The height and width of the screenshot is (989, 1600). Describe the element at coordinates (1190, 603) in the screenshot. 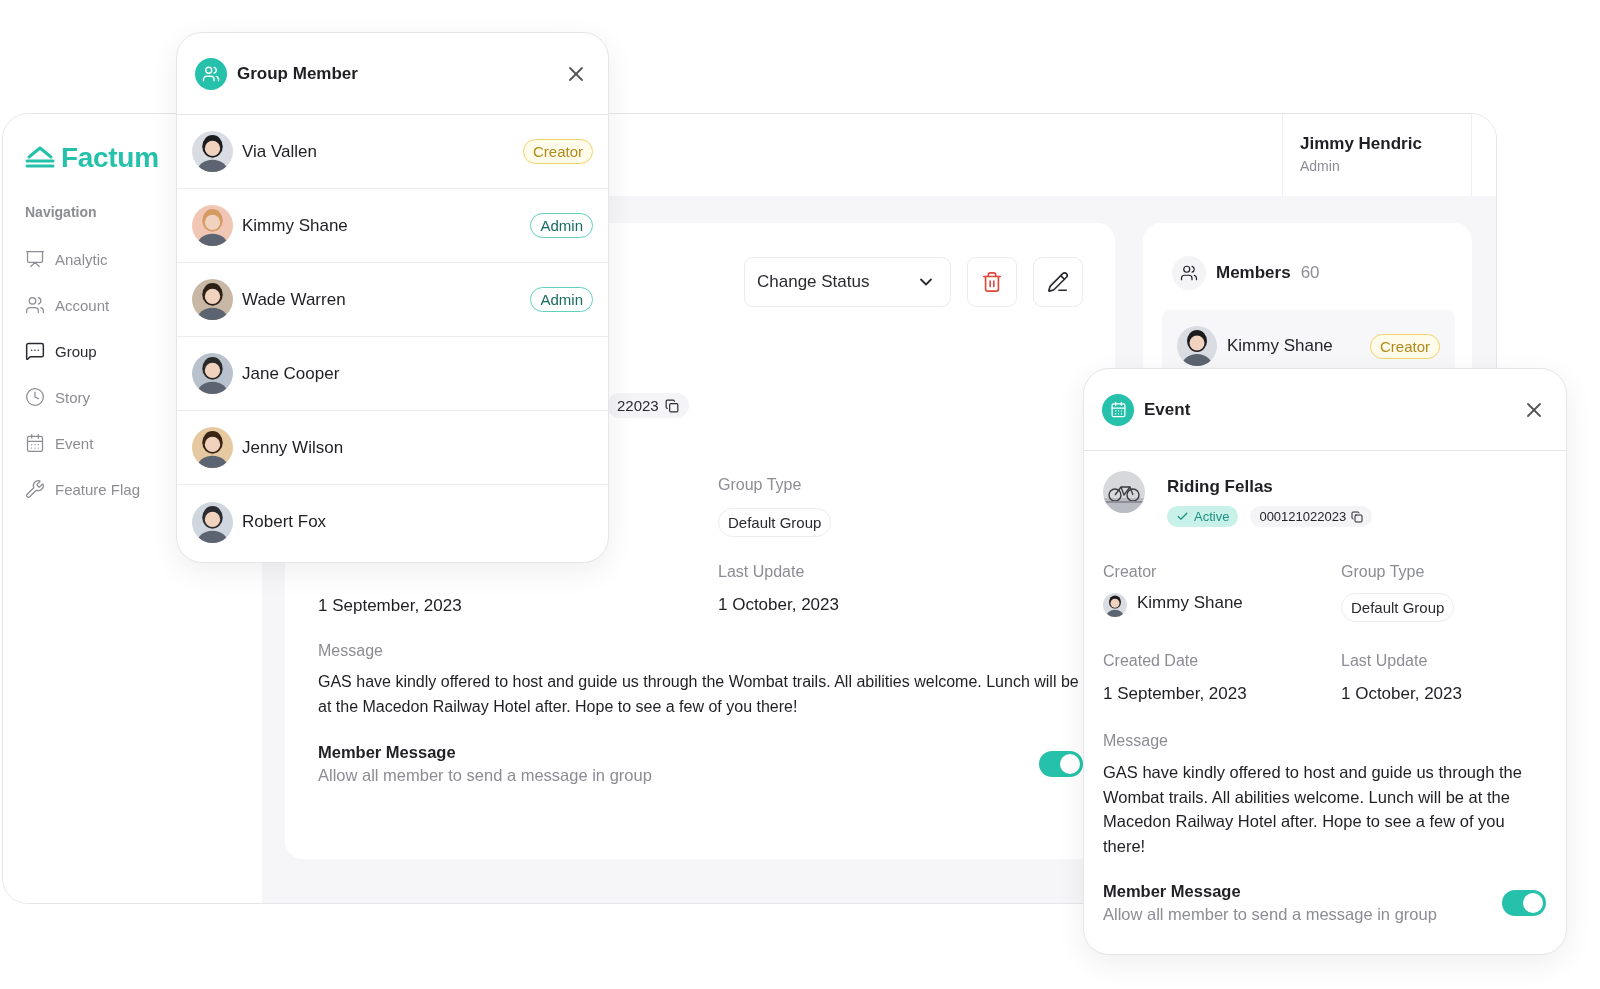

I see `field-value: Kimmy Shane` at that location.